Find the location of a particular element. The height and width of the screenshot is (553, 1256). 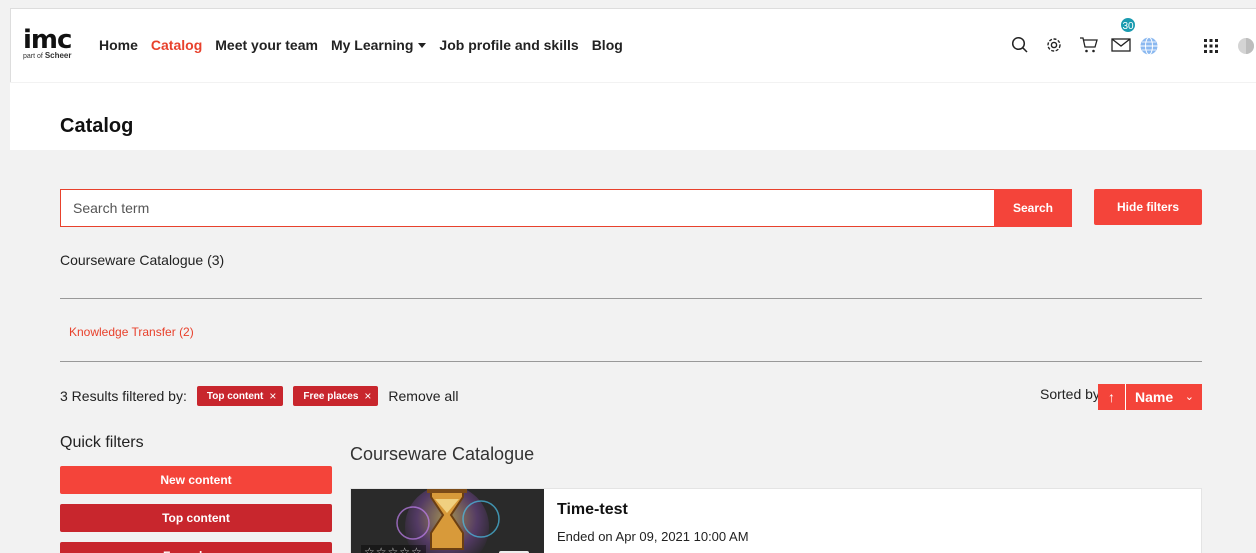

sort-field-select: Name ⌄ is located at coordinates (1164, 397).